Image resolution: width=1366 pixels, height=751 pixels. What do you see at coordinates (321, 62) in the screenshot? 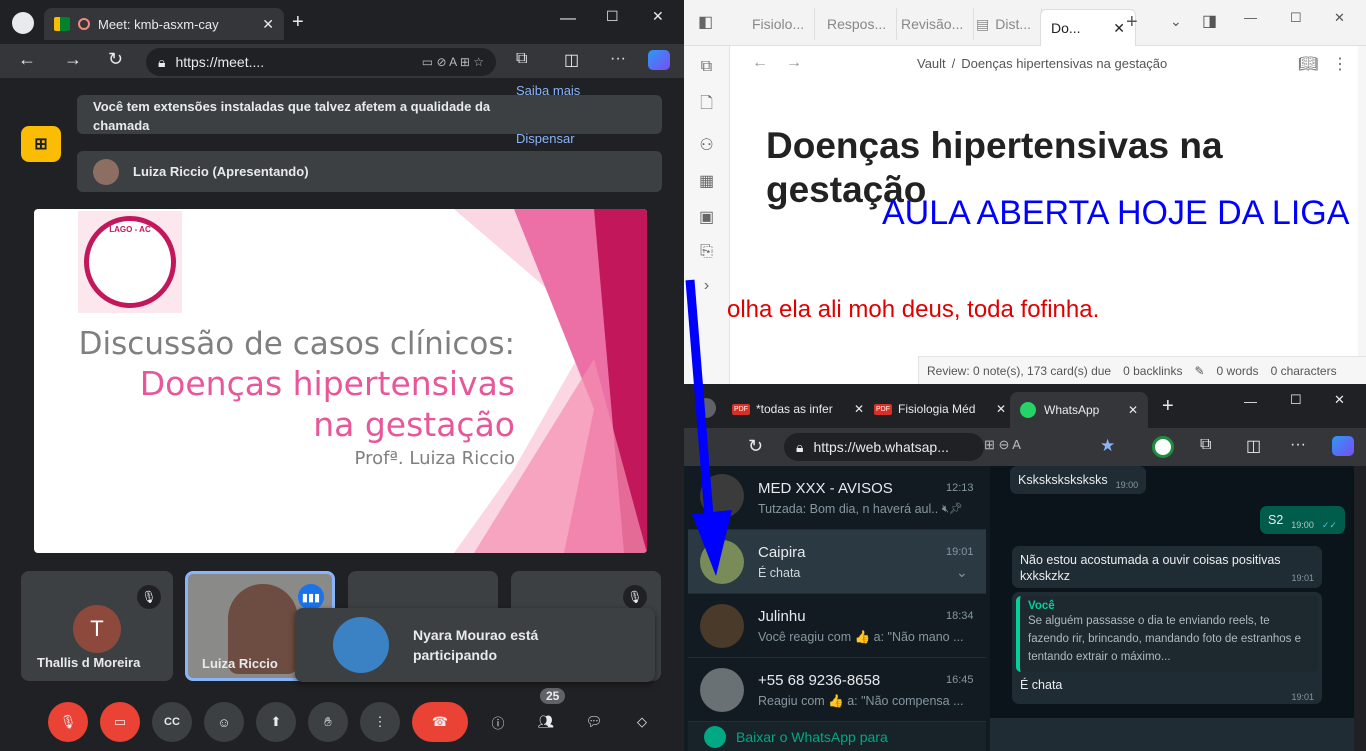
I see `meet-address-bar: 🔒︎ https://meet.... ▭ ⊘ A ⊞ ☆` at bounding box center [321, 62].